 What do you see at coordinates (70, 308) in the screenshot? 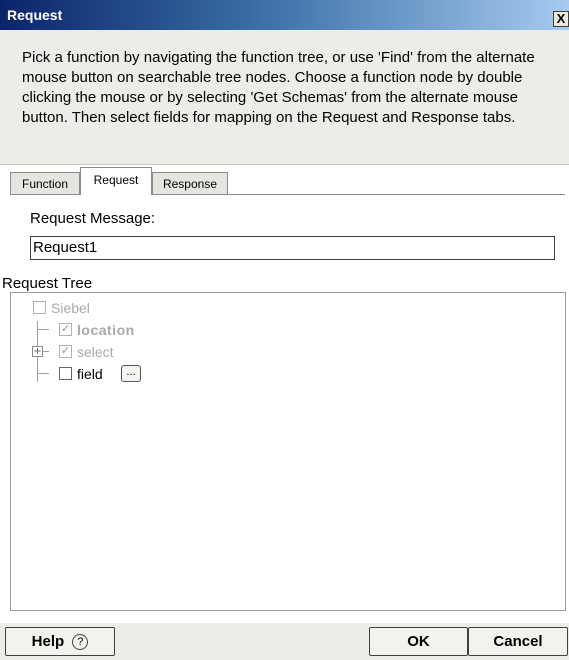
I see `tree-node-label: Siebel` at bounding box center [70, 308].